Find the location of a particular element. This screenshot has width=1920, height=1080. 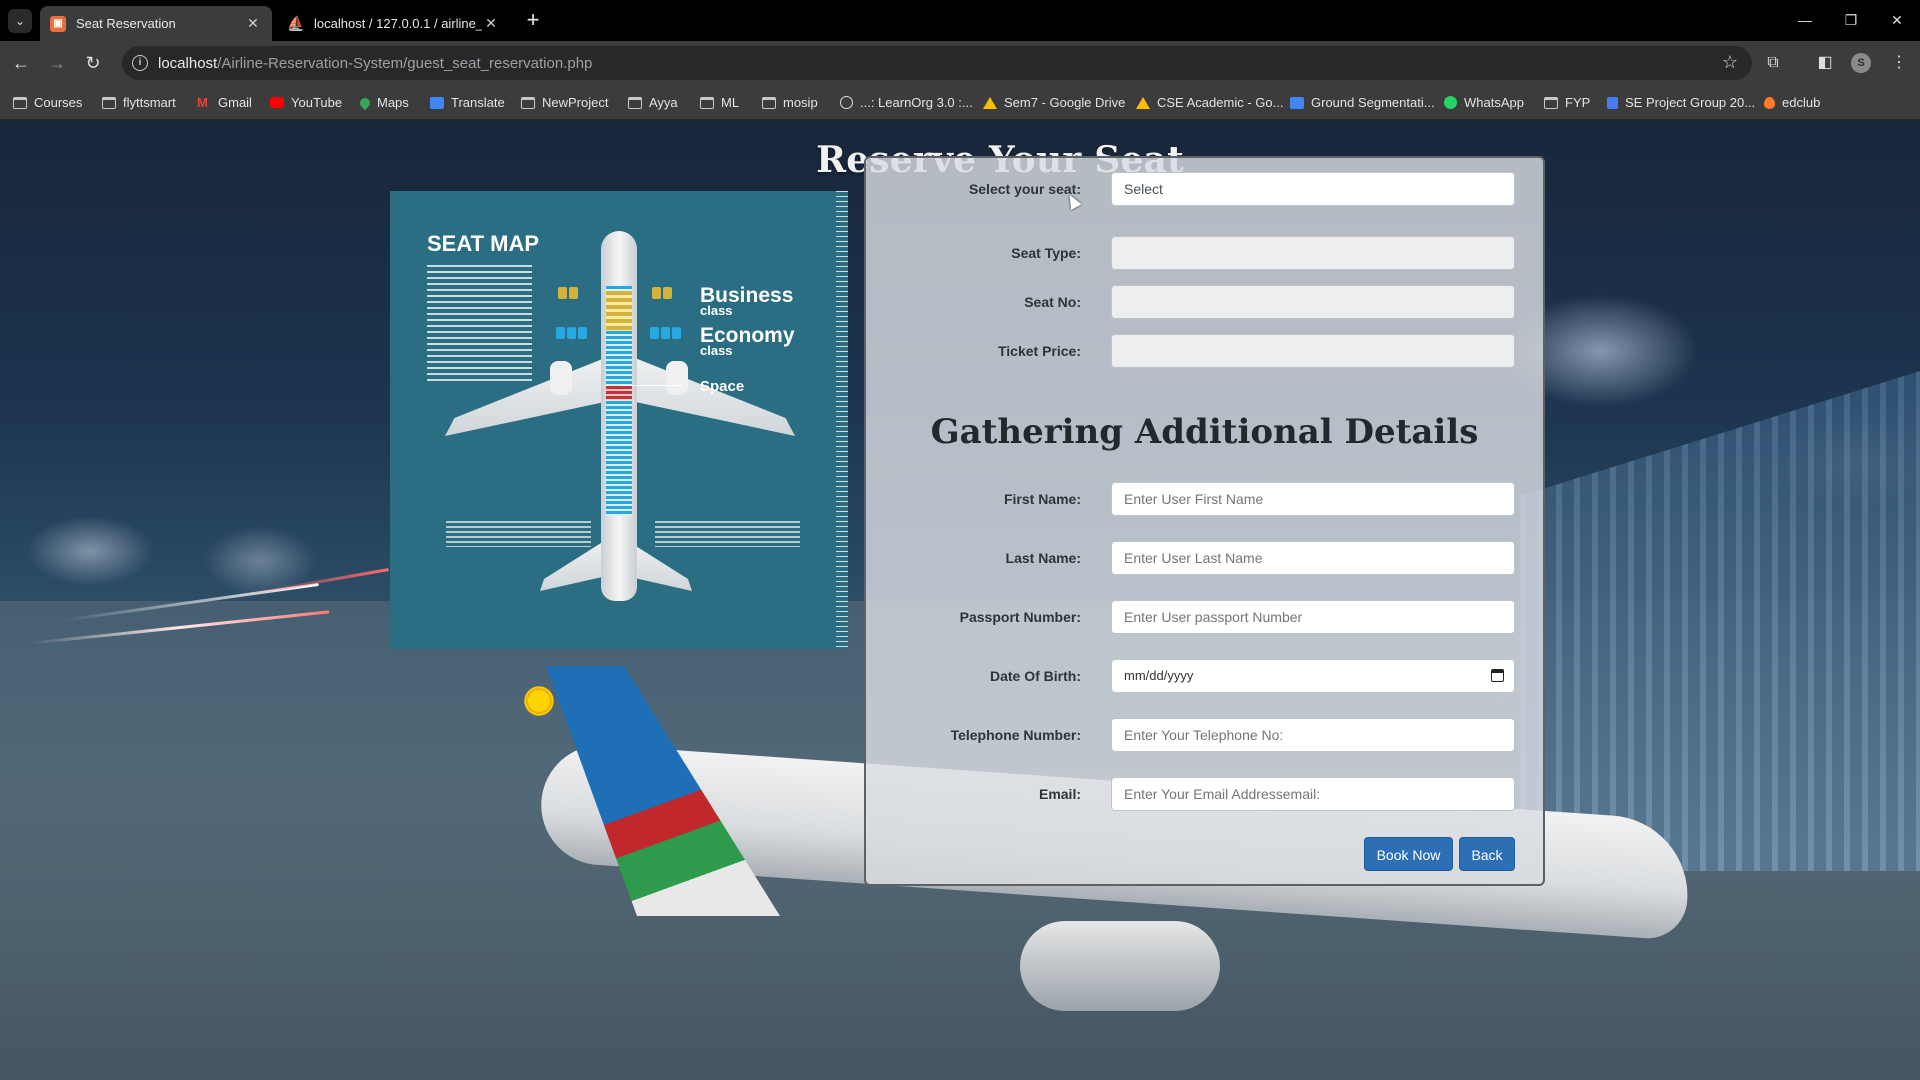

telephone-label: Telephone Number: is located at coordinates (1015, 735).